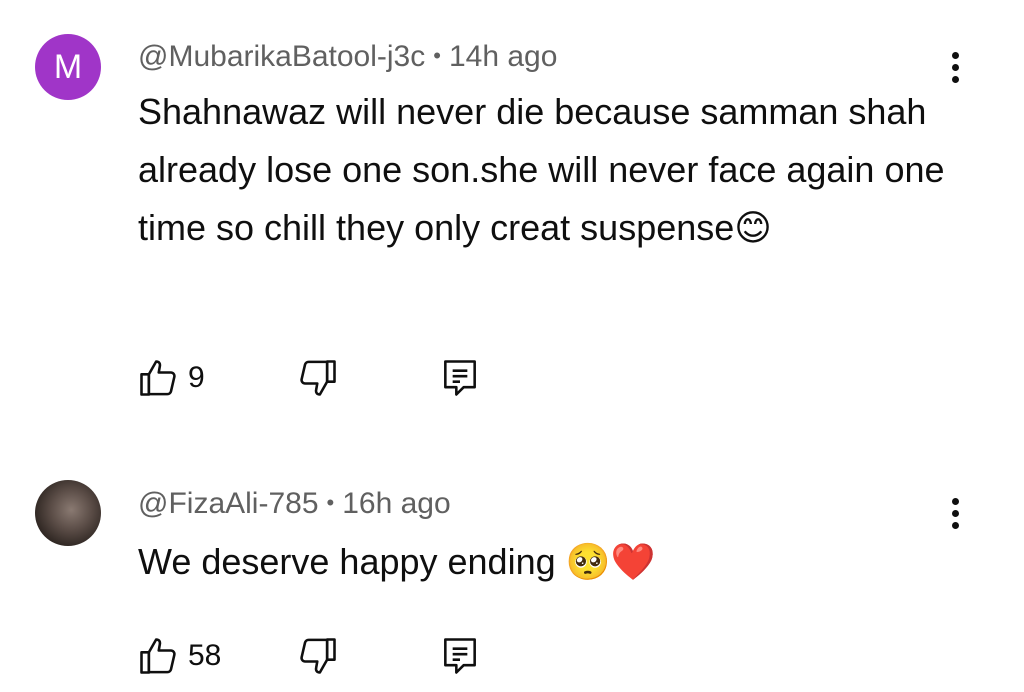 The width and height of the screenshot is (1024, 692). I want to click on like-button: 9, so click(170, 378).